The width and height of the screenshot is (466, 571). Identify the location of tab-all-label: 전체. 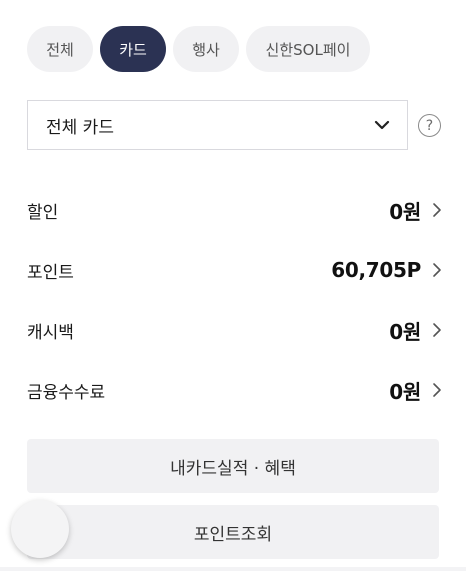
(60, 49).